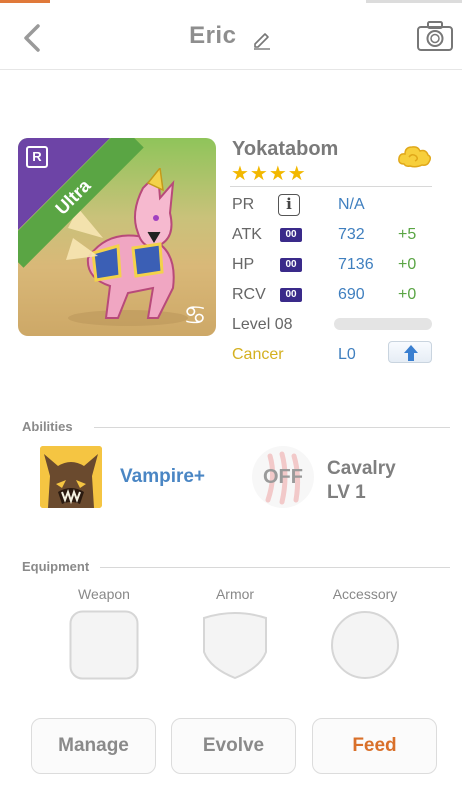 The width and height of the screenshot is (462, 800). I want to click on level-label: Level 08, so click(262, 324).